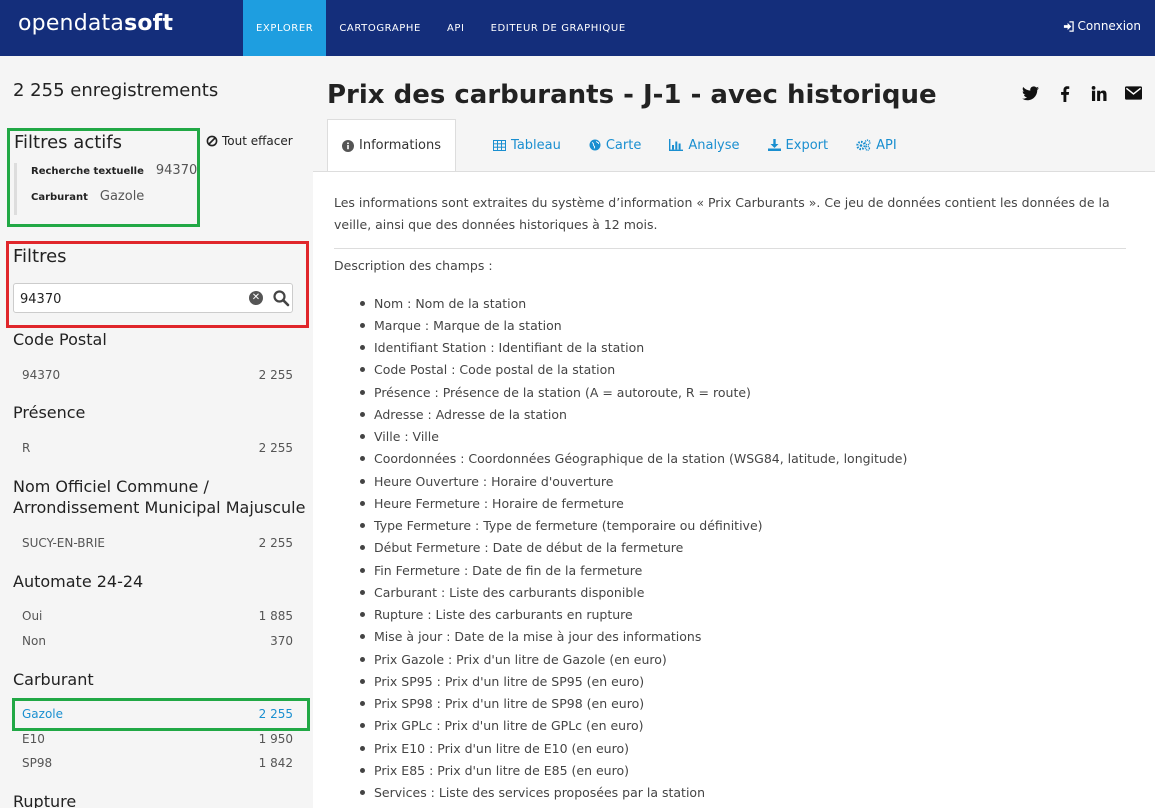 This screenshot has width=1155, height=808. I want to click on nav-cartographe: CARTOGRAPHE, so click(380, 28).